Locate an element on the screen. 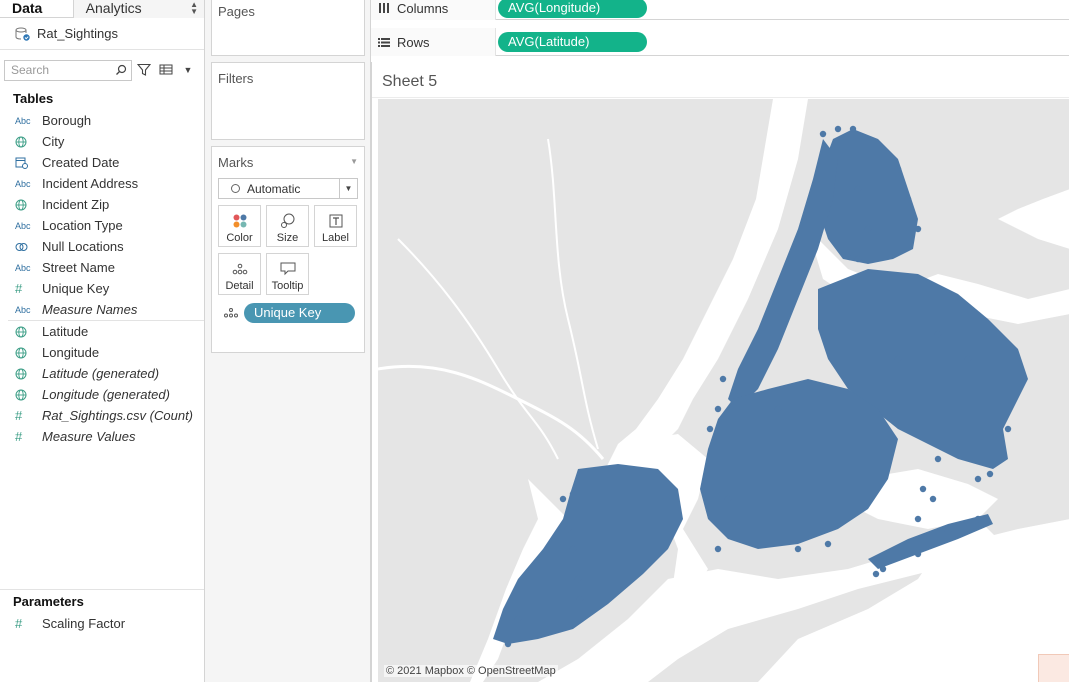 This screenshot has height=682, width=1069. field-type-icon is located at coordinates (28, 142).